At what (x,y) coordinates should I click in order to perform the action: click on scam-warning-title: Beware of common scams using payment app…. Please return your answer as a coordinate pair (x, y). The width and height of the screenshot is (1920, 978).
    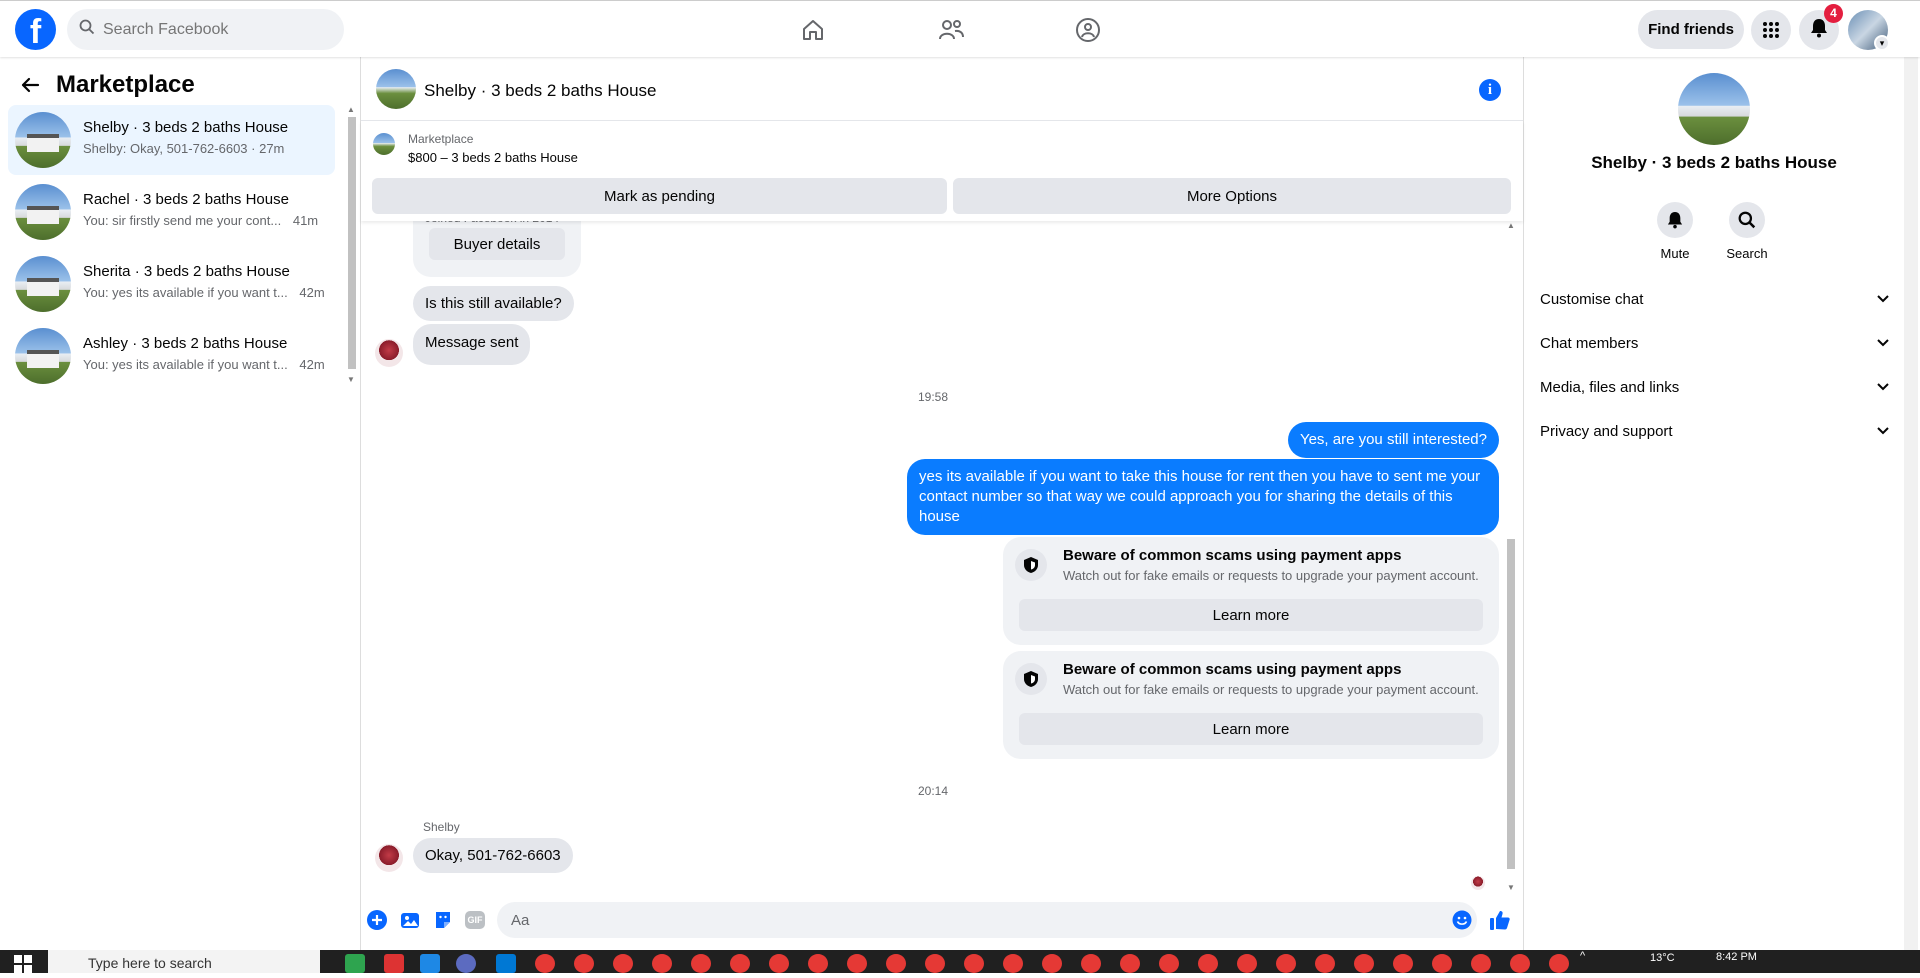
    Looking at the image, I should click on (1232, 669).